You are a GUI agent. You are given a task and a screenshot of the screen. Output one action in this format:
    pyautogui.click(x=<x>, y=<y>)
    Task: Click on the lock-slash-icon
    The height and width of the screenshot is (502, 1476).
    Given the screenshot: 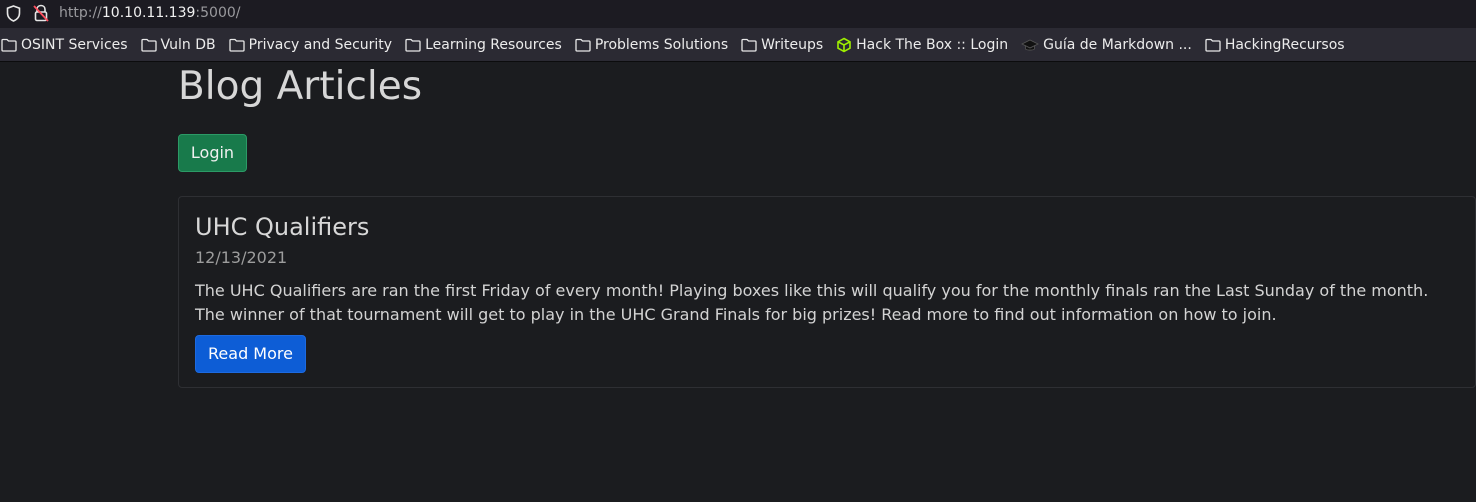 What is the action you would take?
    pyautogui.click(x=41, y=15)
    